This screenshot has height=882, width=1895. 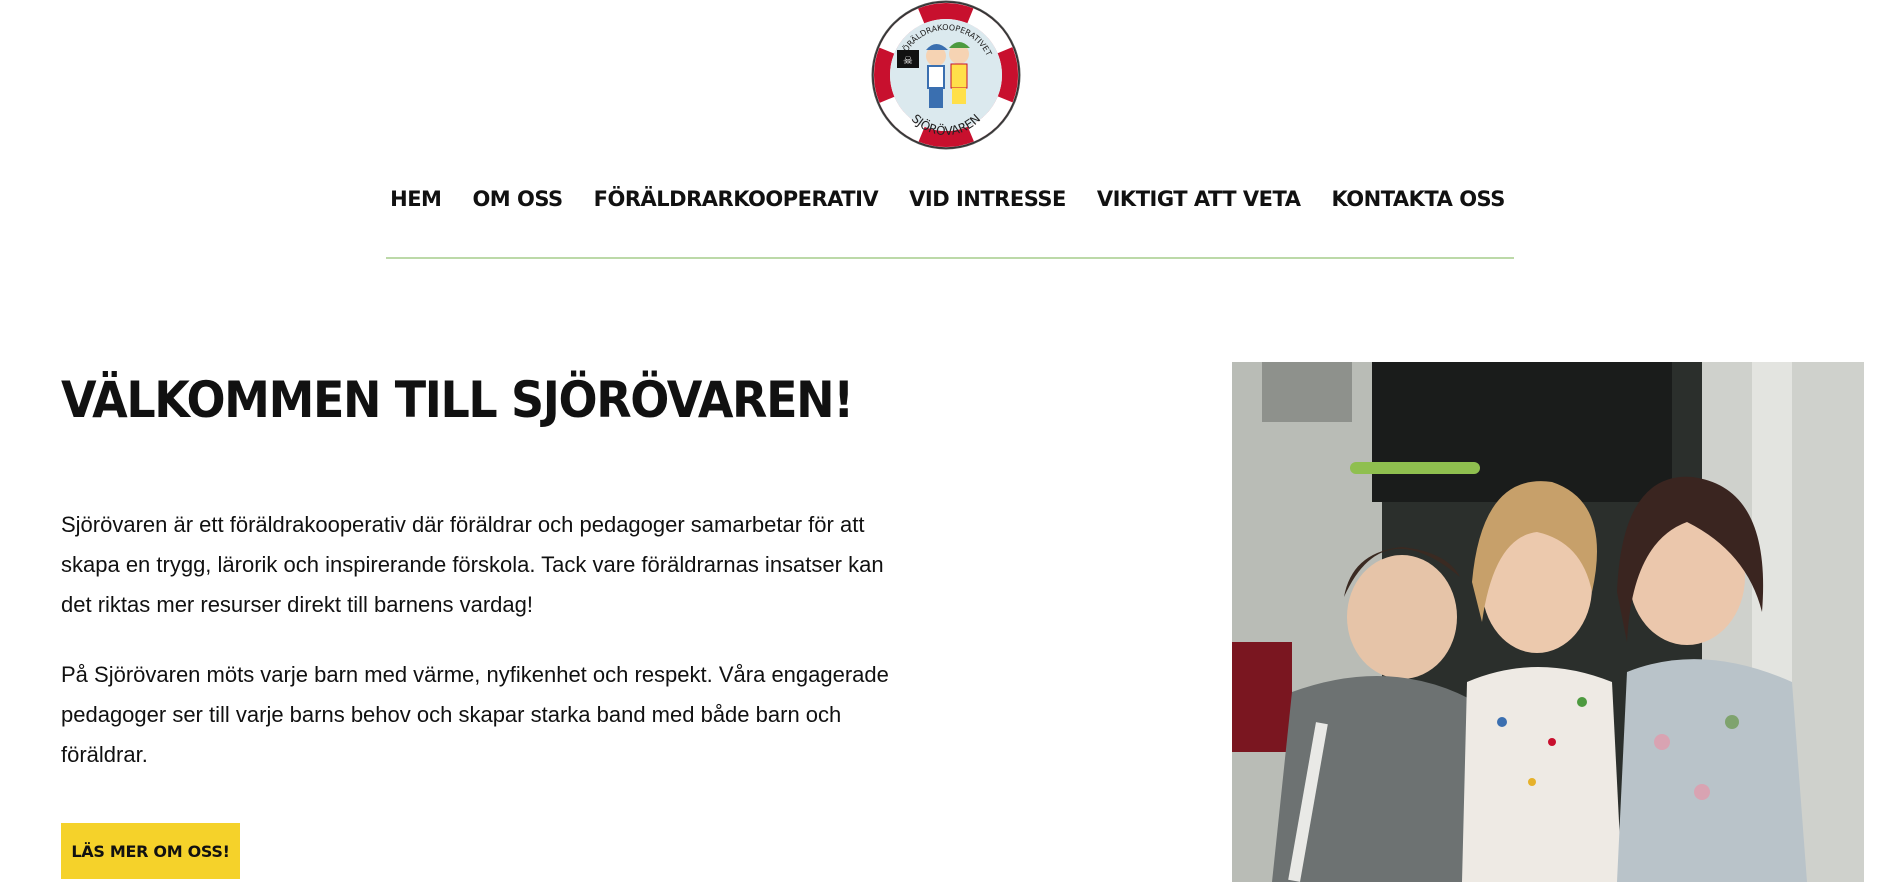 I want to click on nav-item-viktigt-att-veta: VIKTIGT ATT VETA, so click(x=1199, y=199).